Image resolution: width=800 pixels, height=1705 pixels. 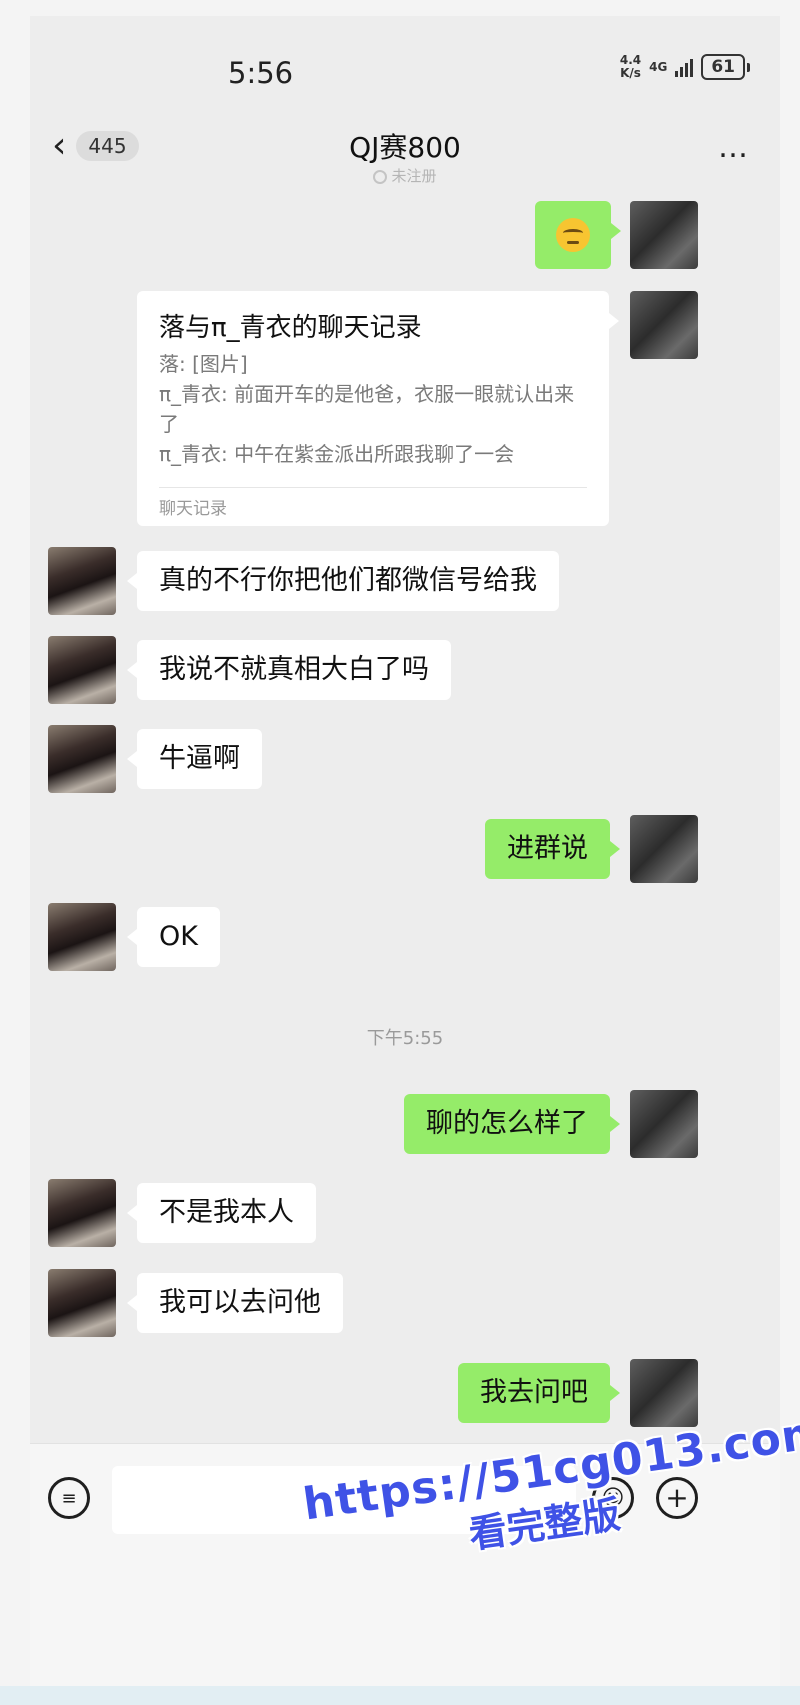 I want to click on message-bubble-received: OK, so click(x=173, y=937).